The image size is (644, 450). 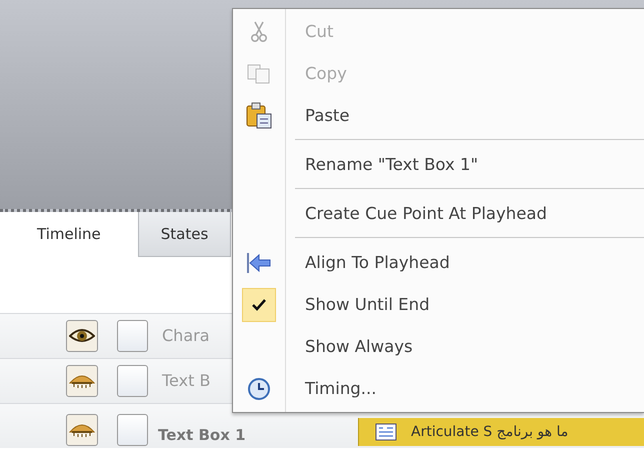 What do you see at coordinates (259, 389) in the screenshot?
I see `clock-icon` at bounding box center [259, 389].